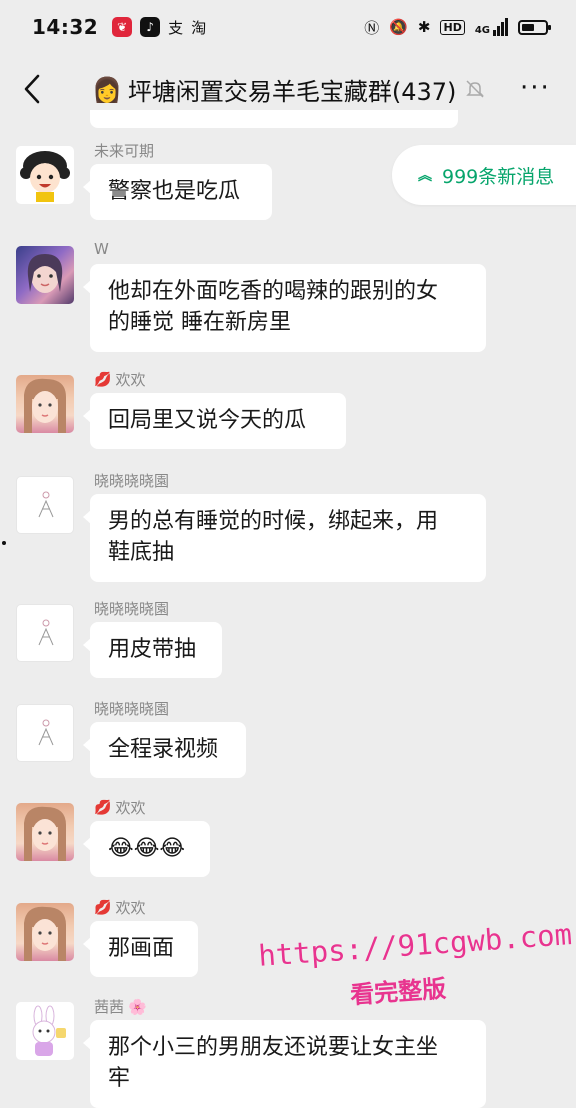 The image size is (576, 1108). I want to click on chat-title-area: 👩 坪塘闲置交易羊毛宝藏群(437), so click(274, 89).